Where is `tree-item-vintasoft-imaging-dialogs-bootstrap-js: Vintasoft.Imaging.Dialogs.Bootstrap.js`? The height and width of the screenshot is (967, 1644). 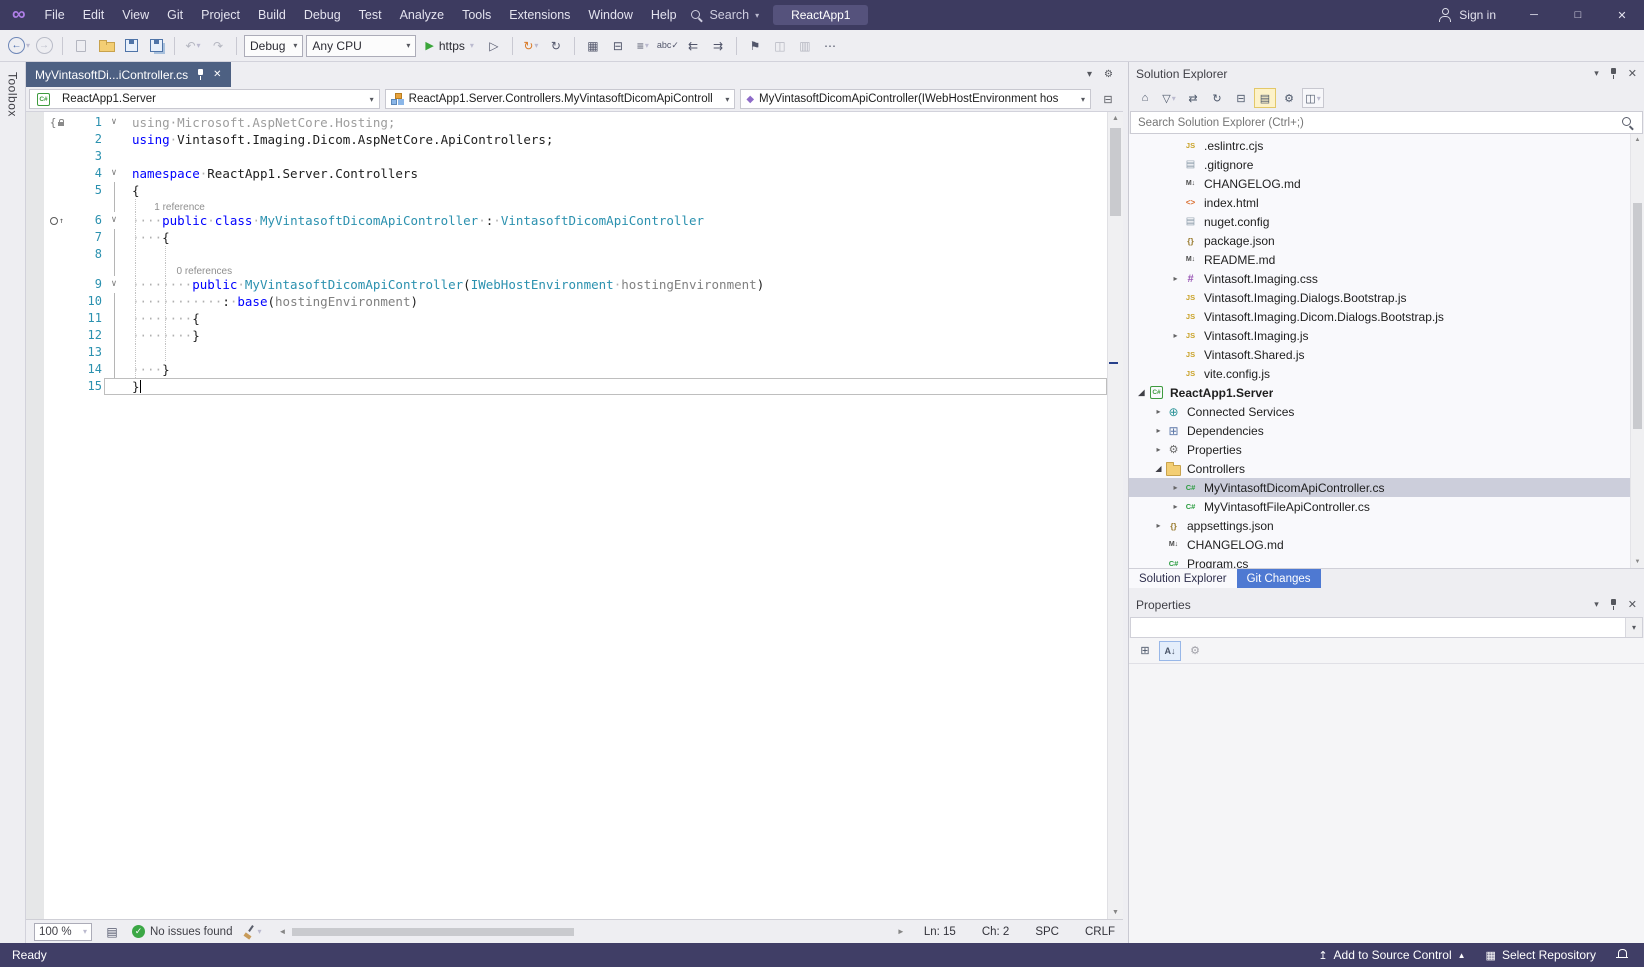 tree-item-vintasoft-imaging-dialogs-bootstrap-js: Vintasoft.Imaging.Dialogs.Bootstrap.js is located at coordinates (1386, 297).